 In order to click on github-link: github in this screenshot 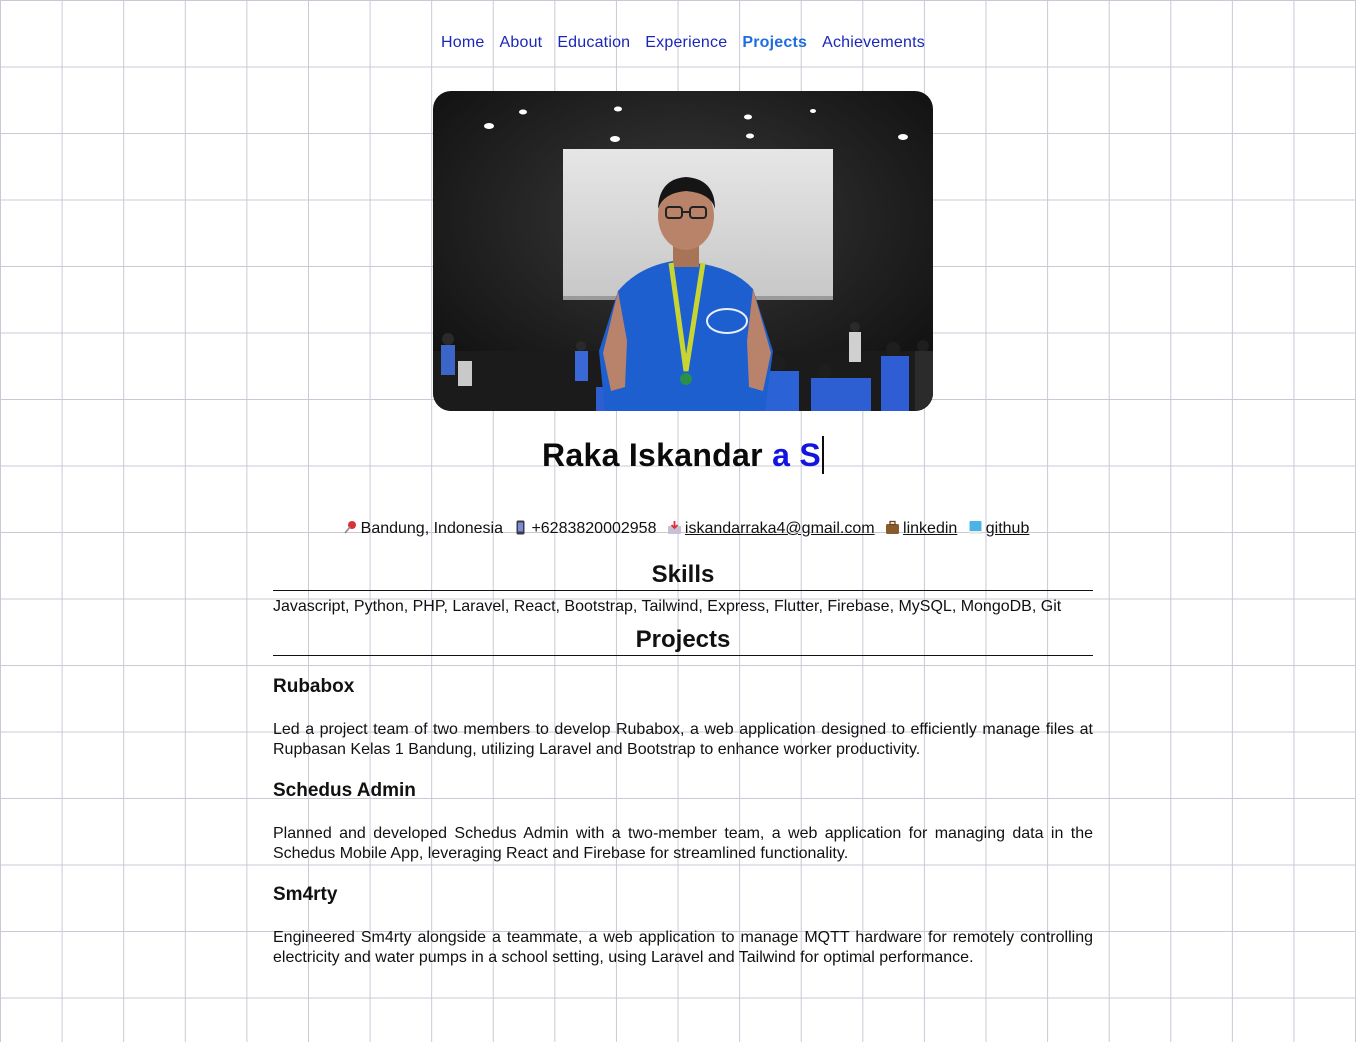, I will do `click(1008, 528)`.